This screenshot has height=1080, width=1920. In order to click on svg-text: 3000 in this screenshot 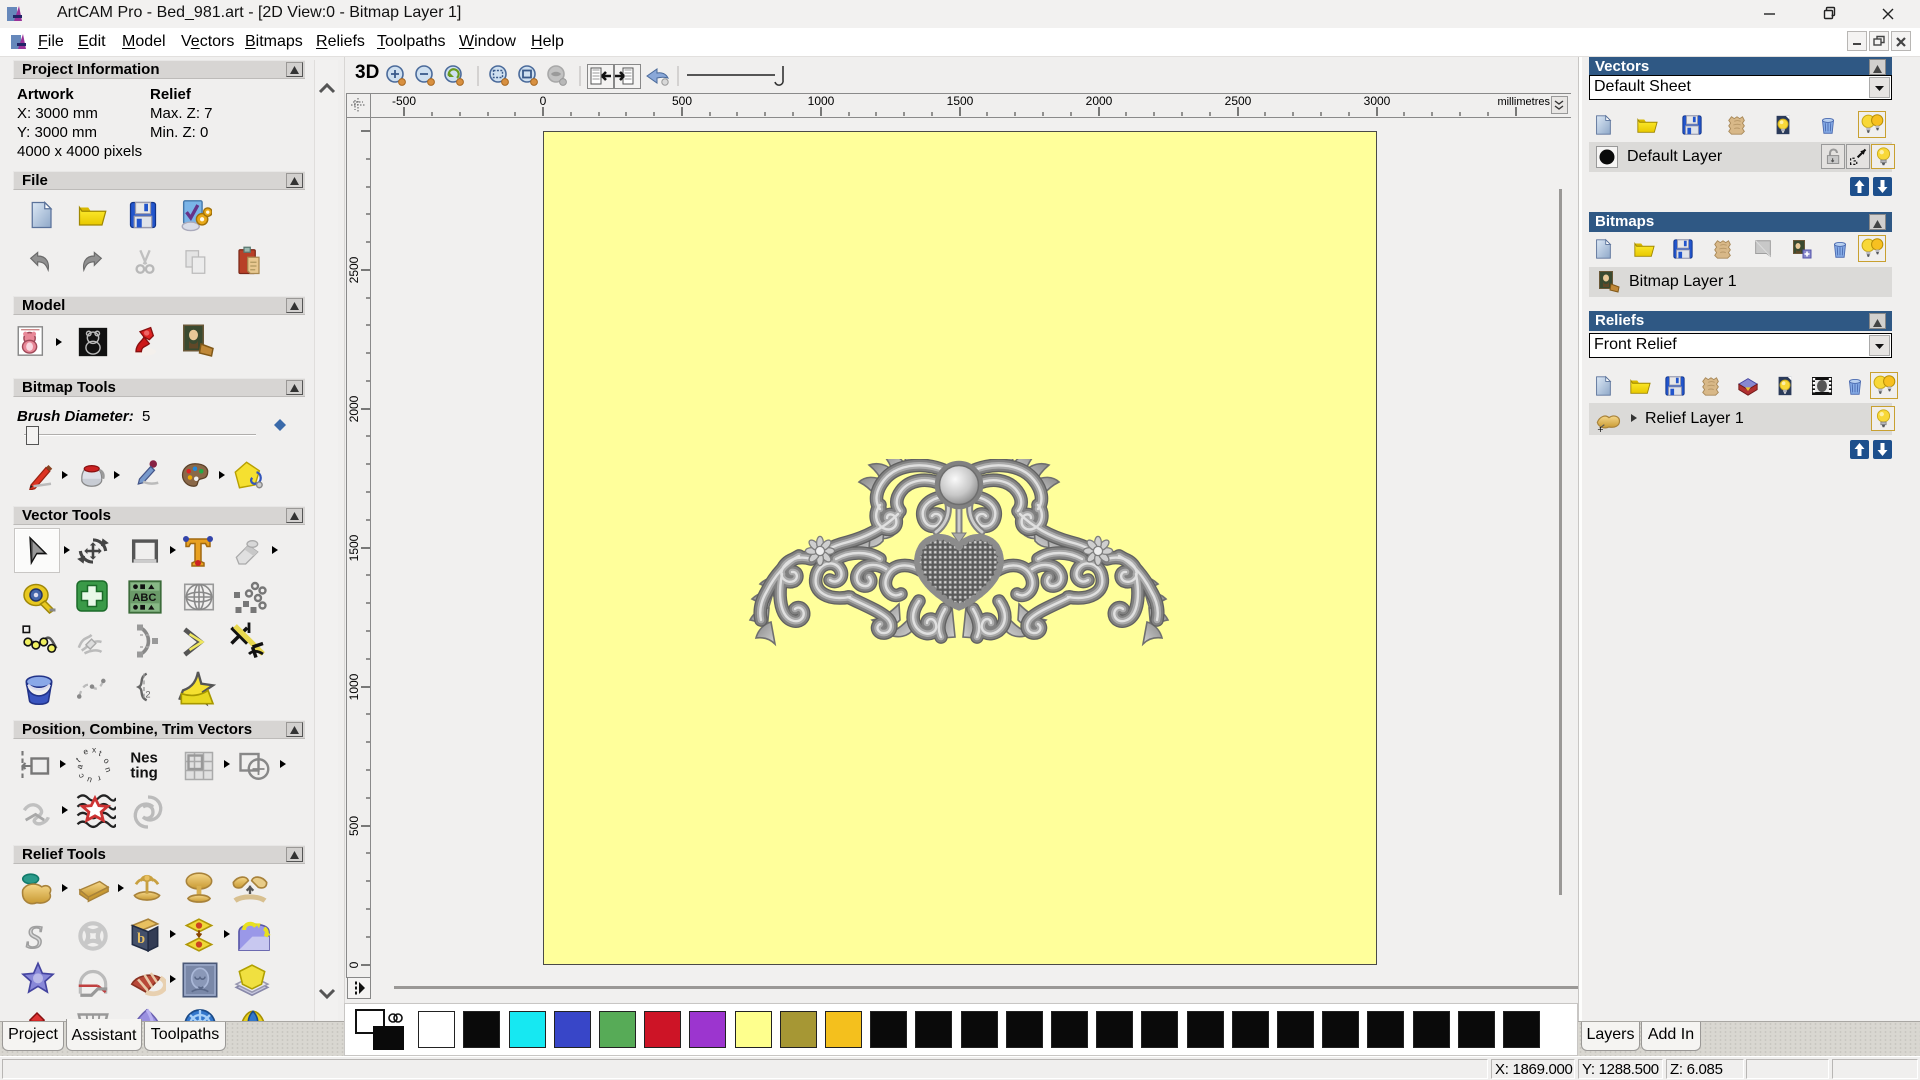, I will do `click(1377, 101)`.